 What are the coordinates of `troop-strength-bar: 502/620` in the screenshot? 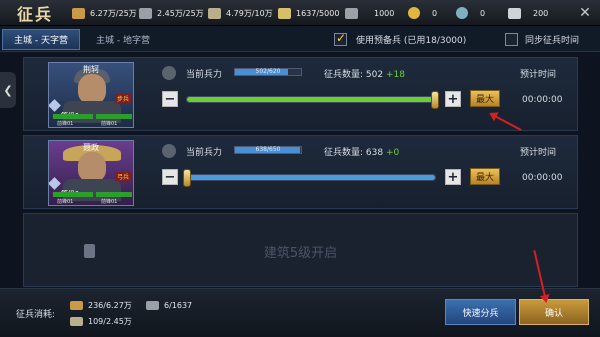 It's located at (268, 72).